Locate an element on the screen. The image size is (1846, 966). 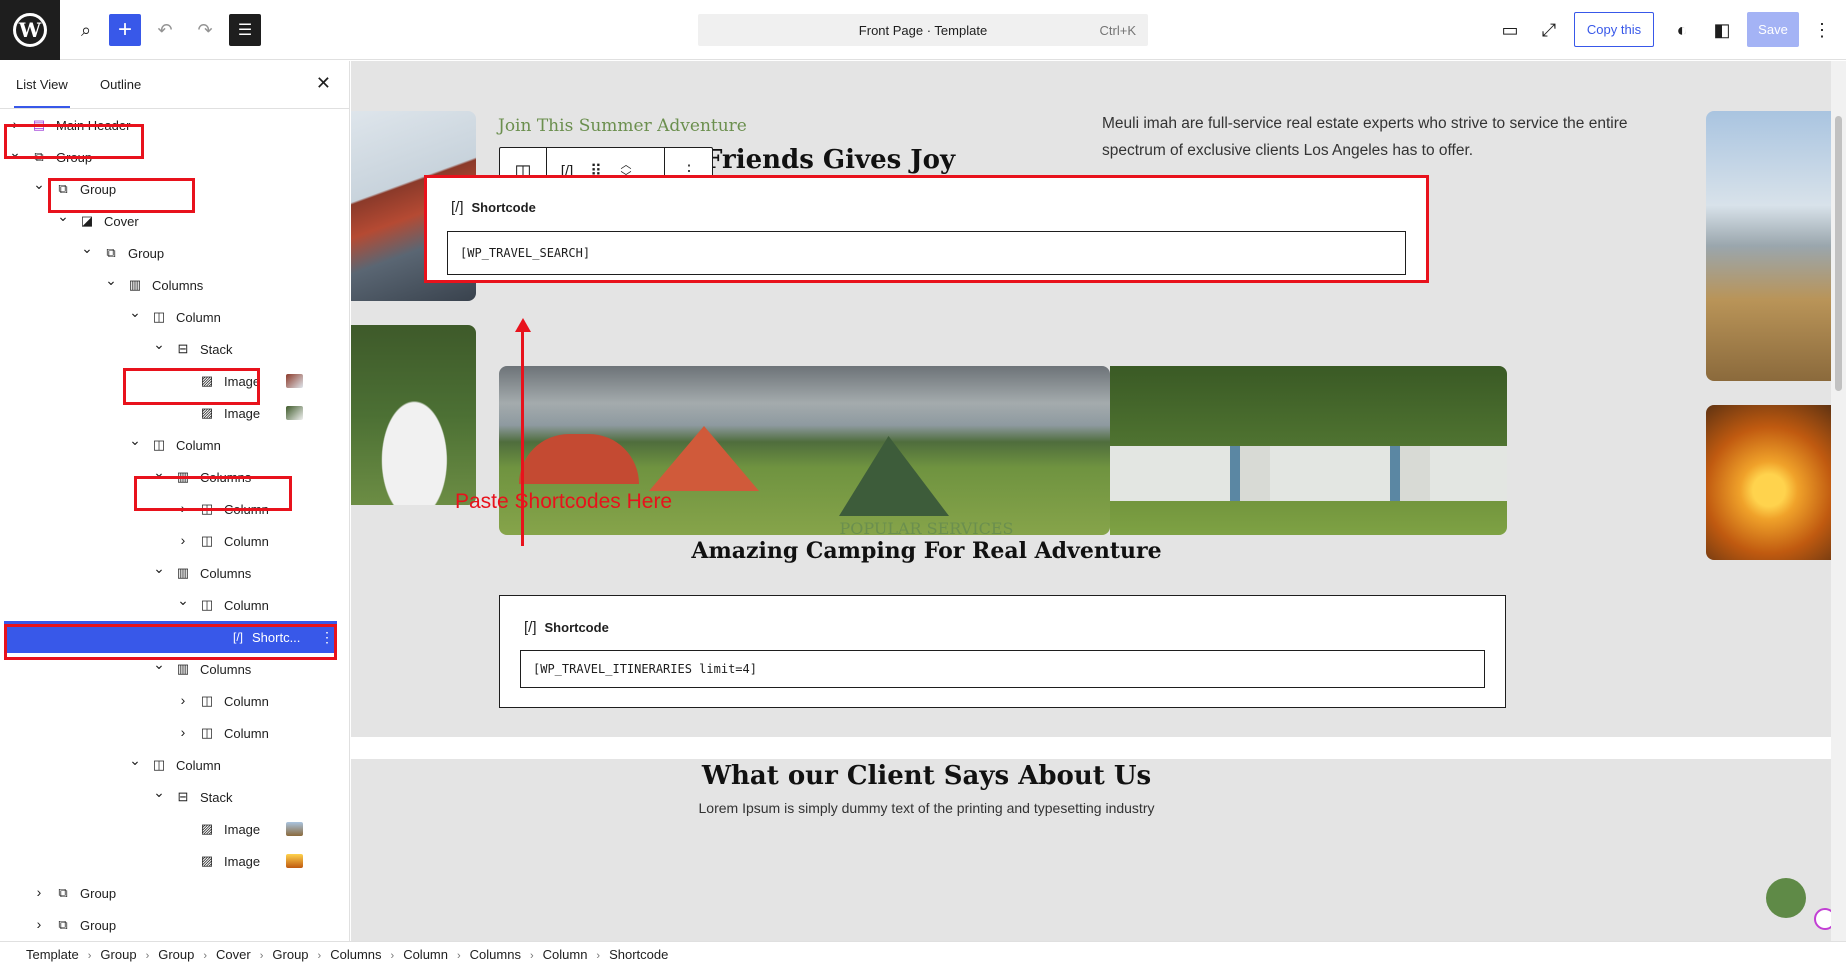
annotation-arrowhead is located at coordinates (523, 325).